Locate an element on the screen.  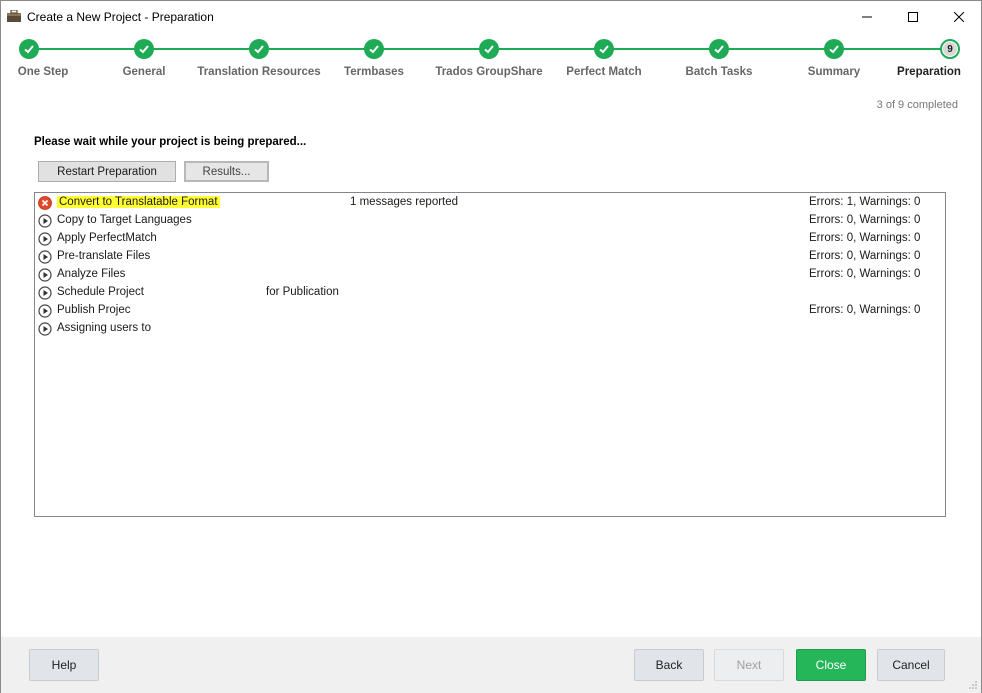
close-window-button is located at coordinates (959, 16).